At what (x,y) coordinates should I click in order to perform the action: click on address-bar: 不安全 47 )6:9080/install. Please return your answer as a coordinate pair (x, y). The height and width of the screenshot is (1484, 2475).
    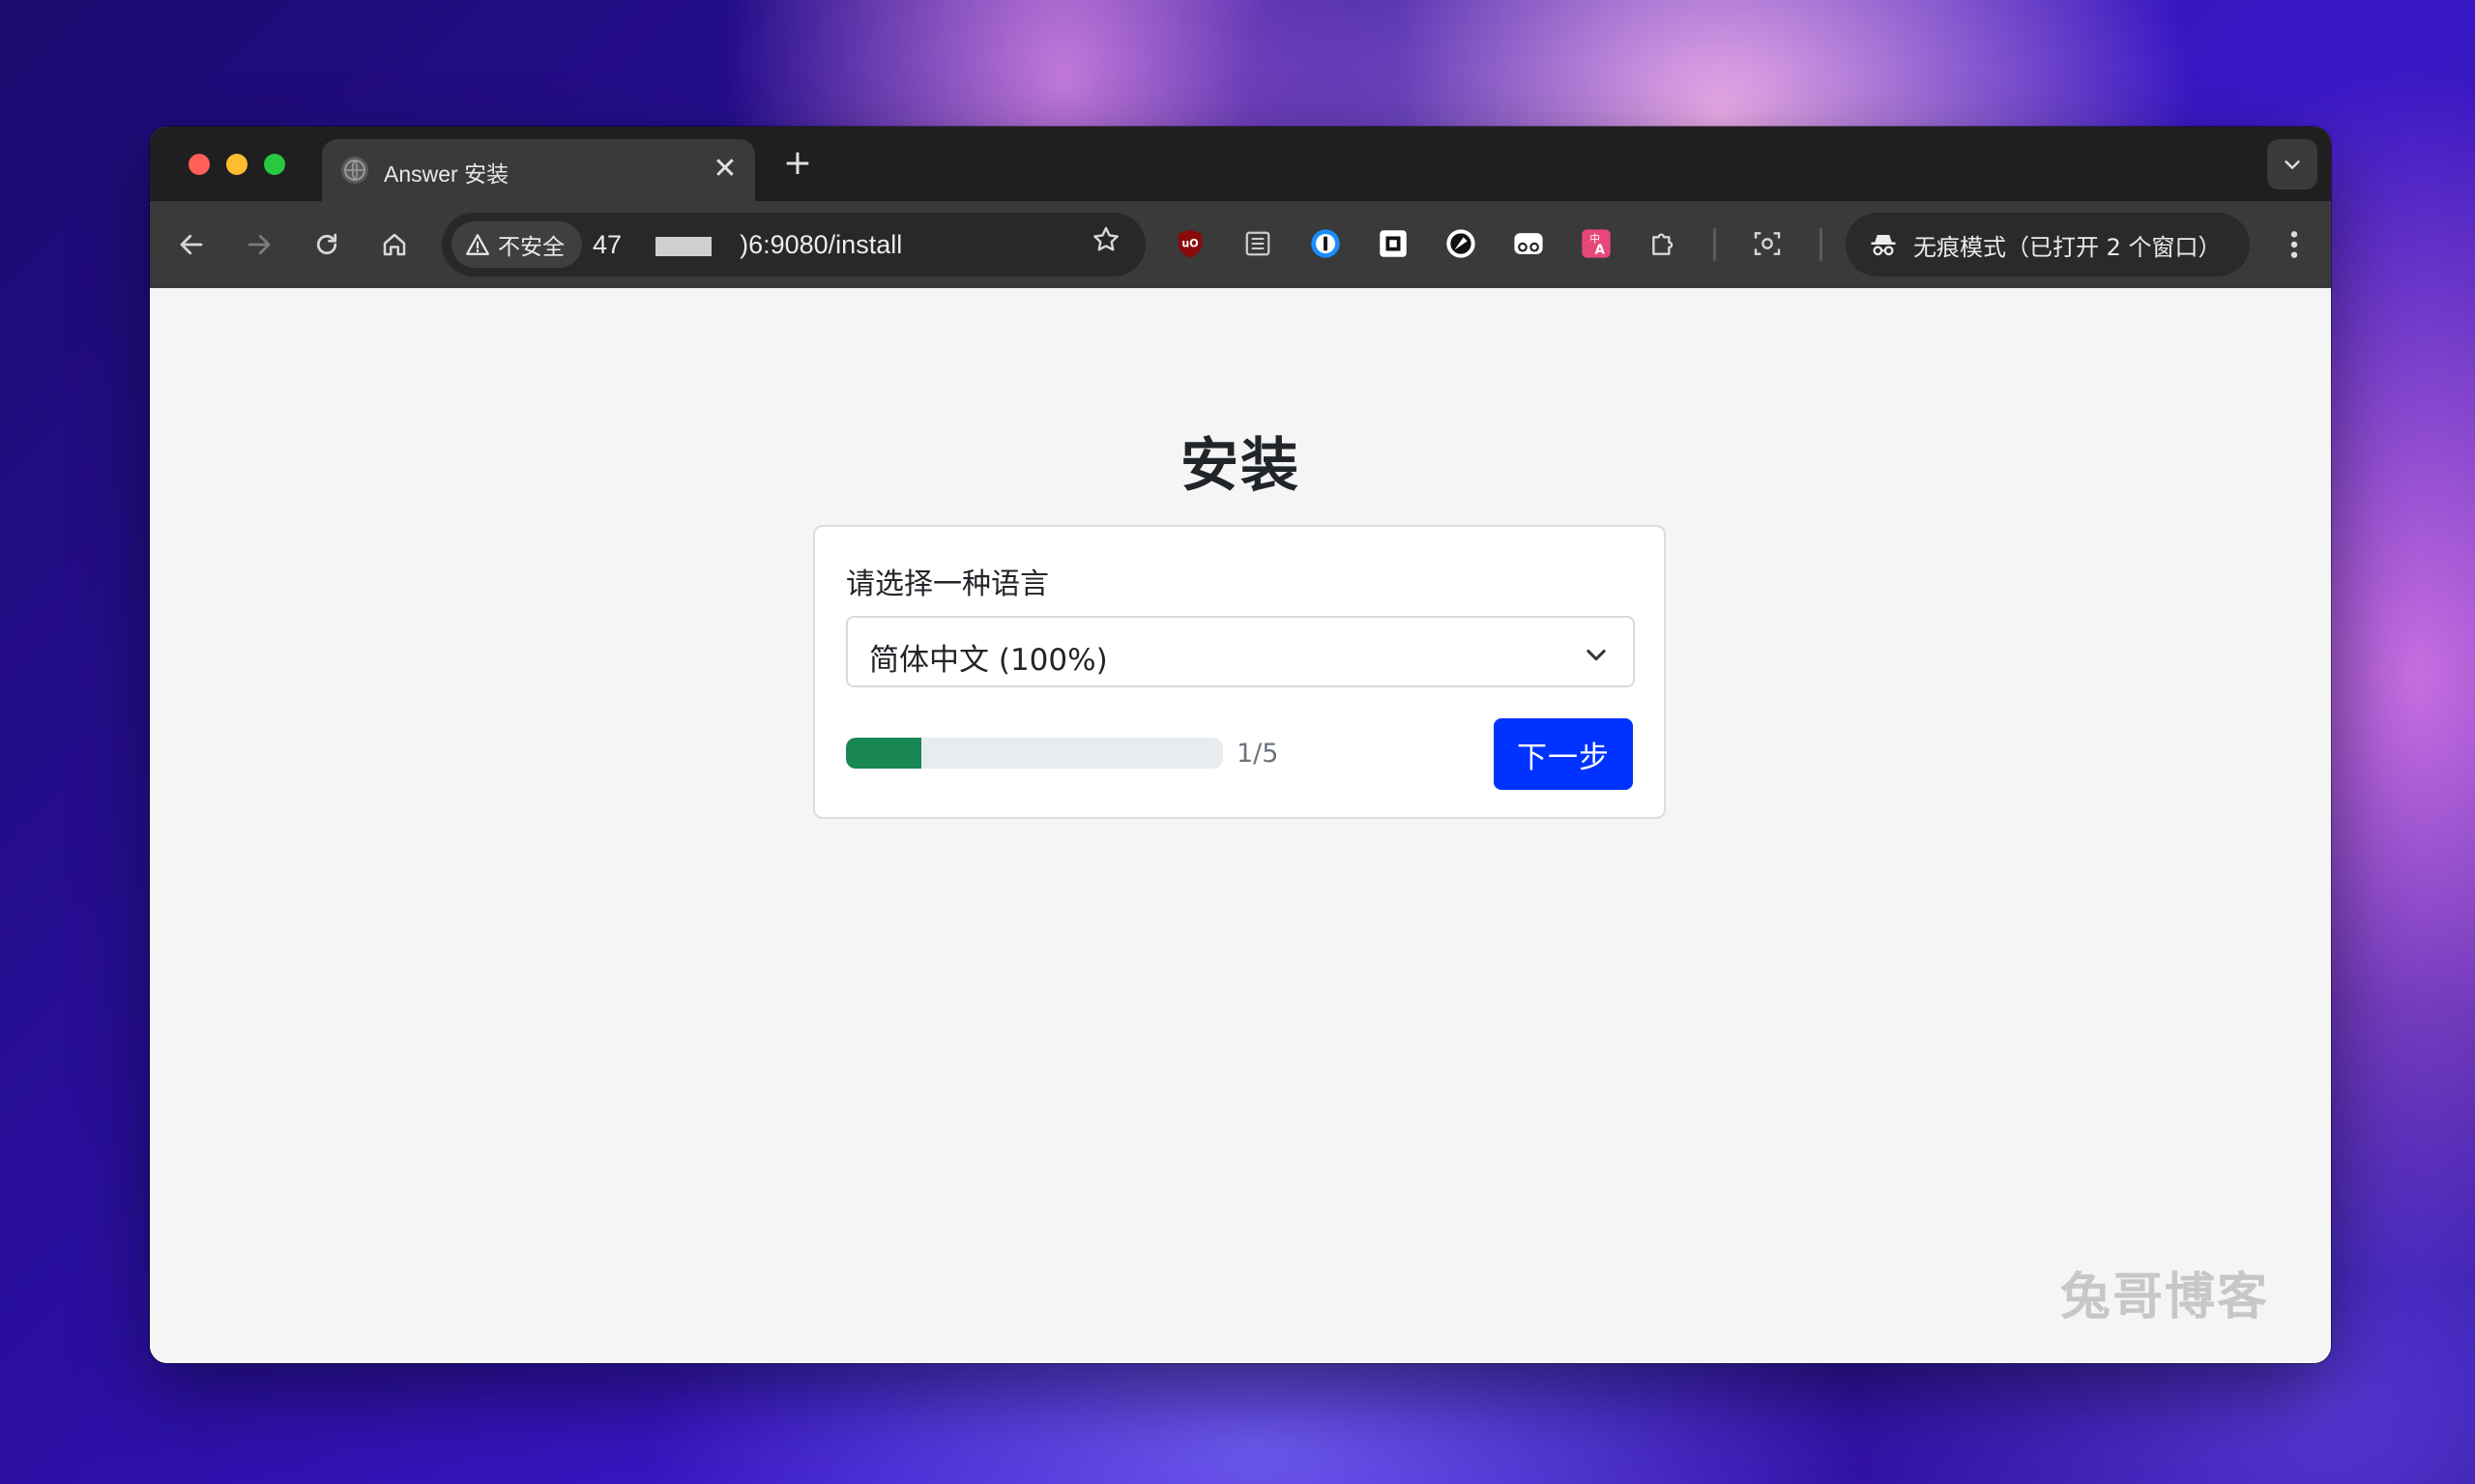
    Looking at the image, I should click on (794, 244).